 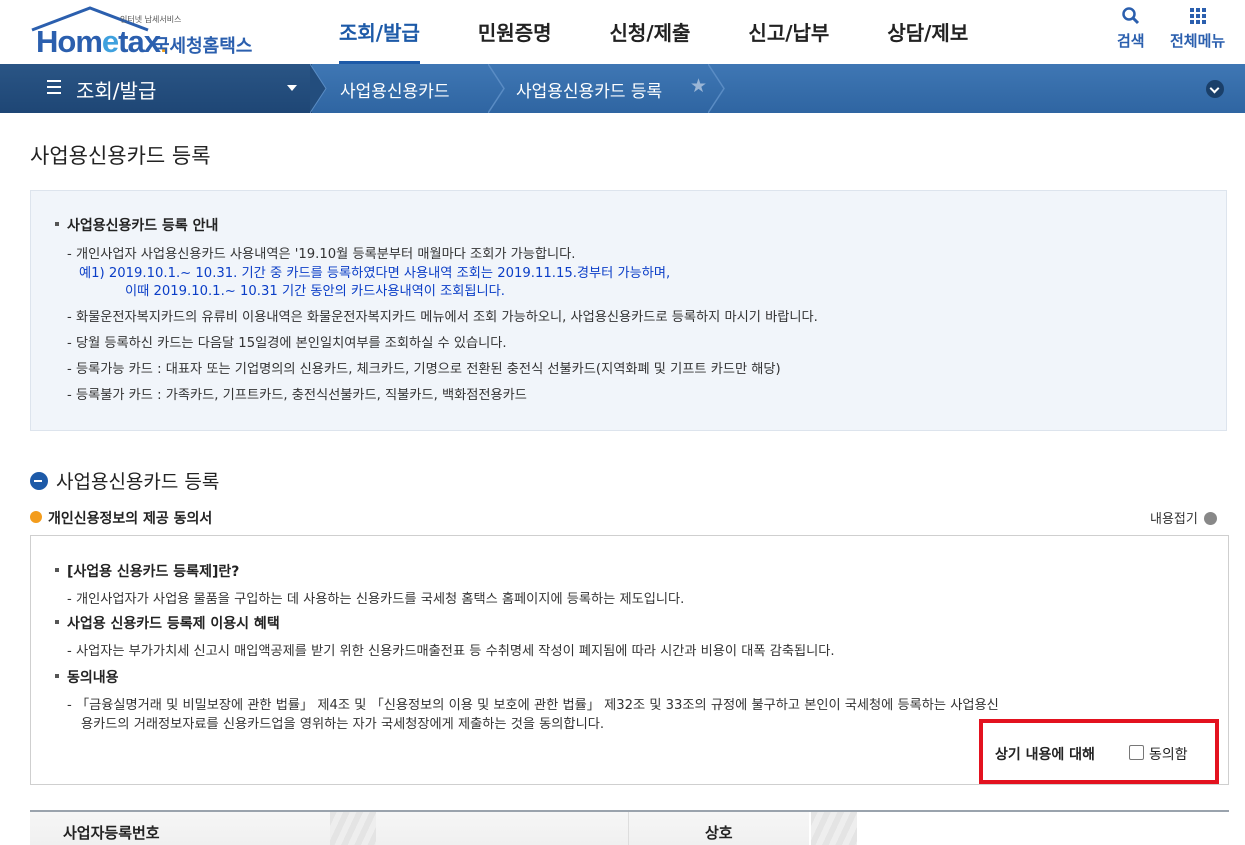 I want to click on company-name-header: 상호, so click(x=719, y=833).